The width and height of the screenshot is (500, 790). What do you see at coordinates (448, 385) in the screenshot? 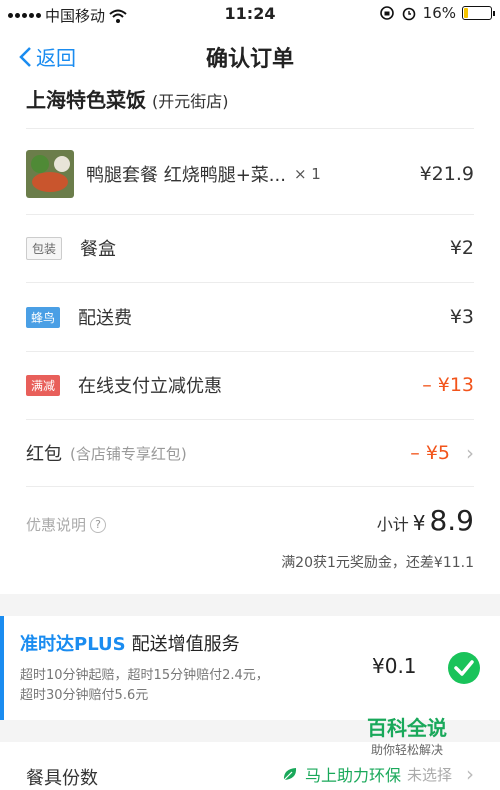
I see `discount-price: – ¥13` at bounding box center [448, 385].